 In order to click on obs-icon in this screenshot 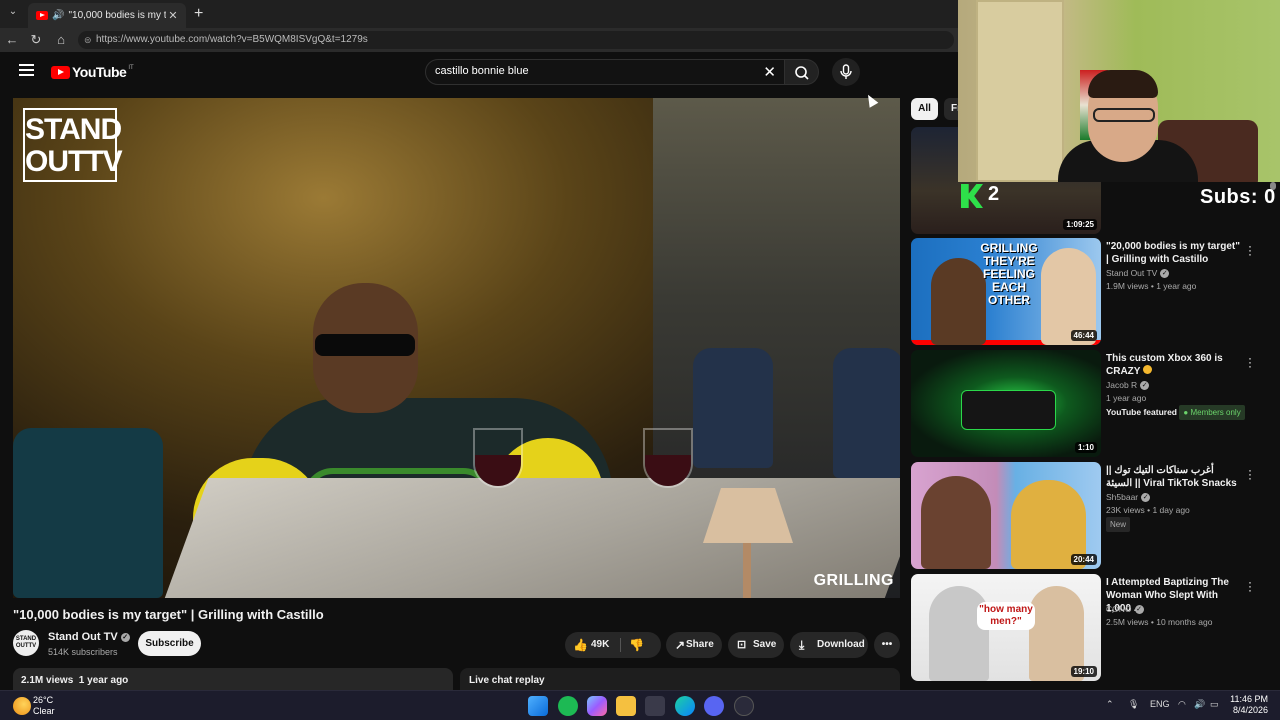, I will do `click(744, 706)`.